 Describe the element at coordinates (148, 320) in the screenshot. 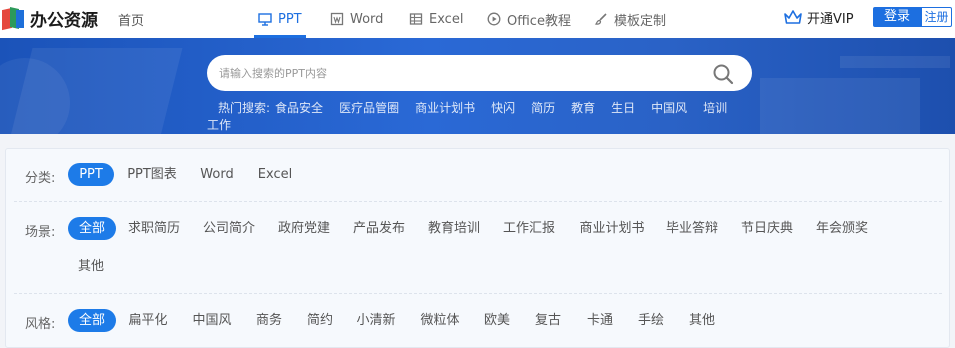

I see `filter-option: 扁平化` at that location.